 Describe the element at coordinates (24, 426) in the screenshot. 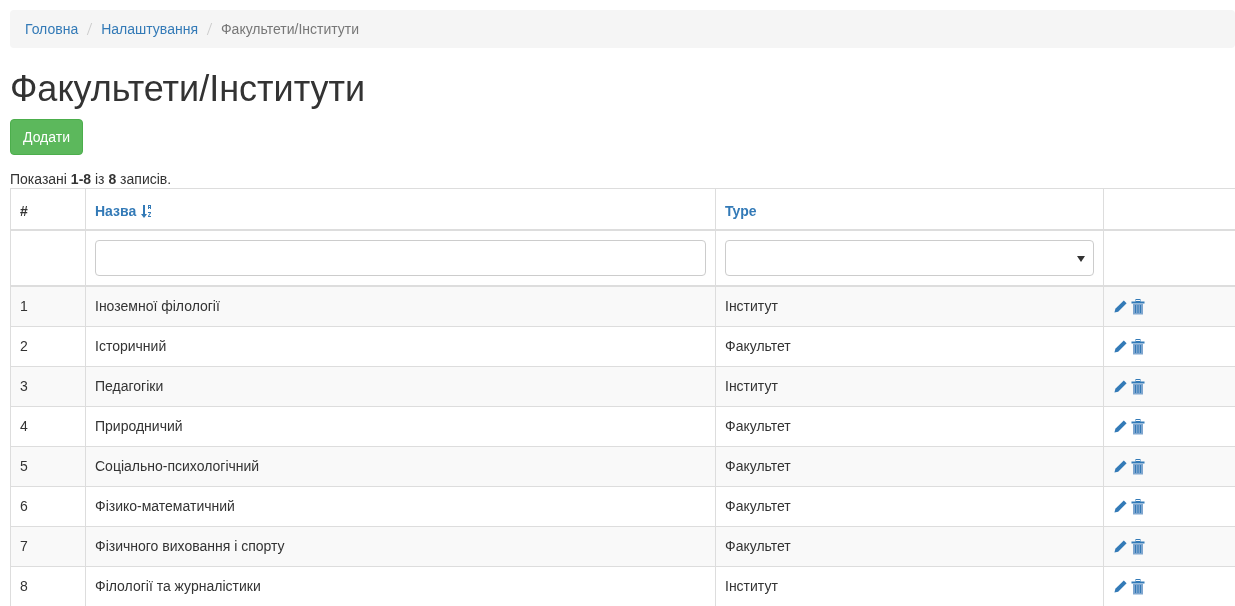

I see `row-number: 4` at that location.